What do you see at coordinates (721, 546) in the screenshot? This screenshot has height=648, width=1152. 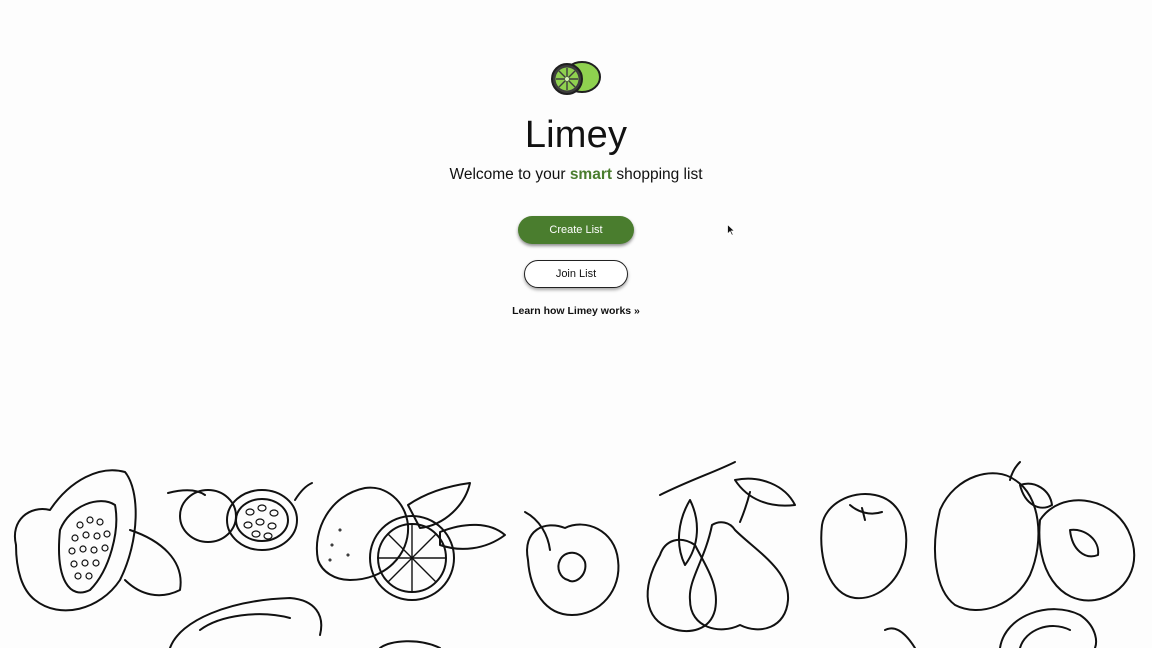 I see `pears-drawing` at bounding box center [721, 546].